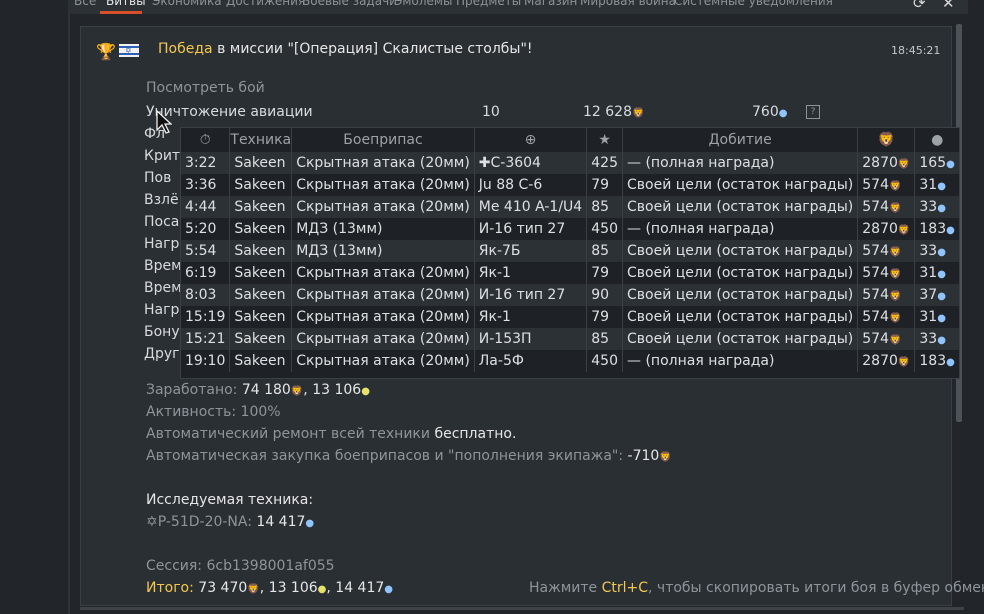 The image size is (984, 614). I want to click on tab-all: Все, so click(85, 4).